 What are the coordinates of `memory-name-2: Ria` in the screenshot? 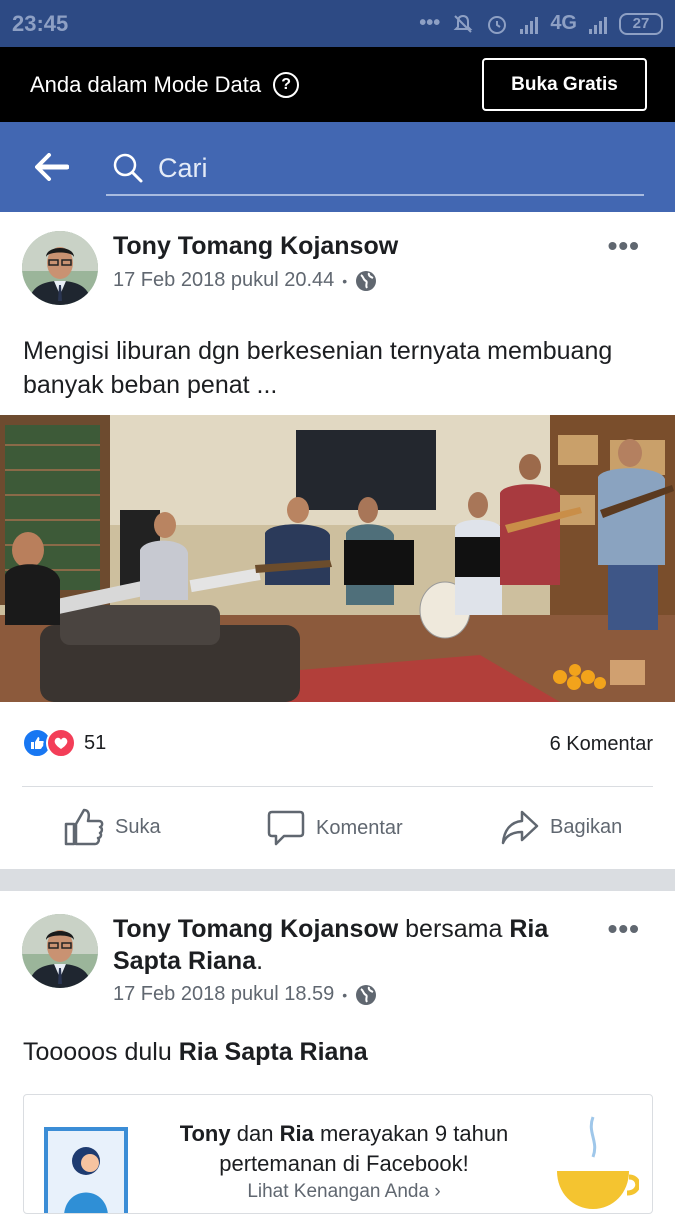 It's located at (296, 1133).